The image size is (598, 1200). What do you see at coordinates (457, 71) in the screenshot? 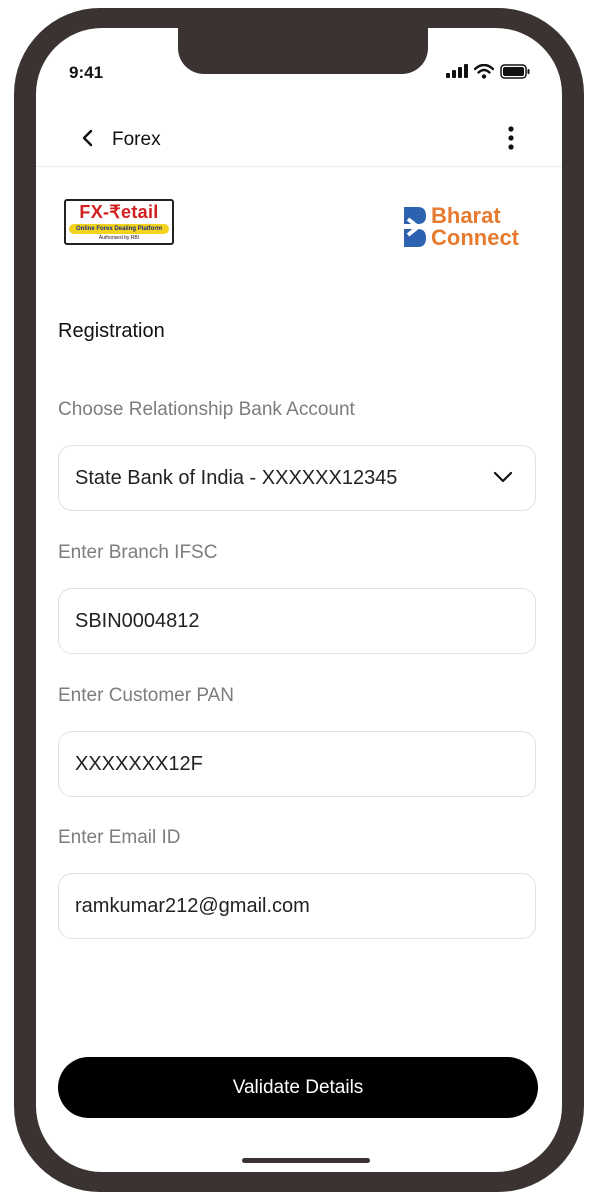
I see `signal-icon` at bounding box center [457, 71].